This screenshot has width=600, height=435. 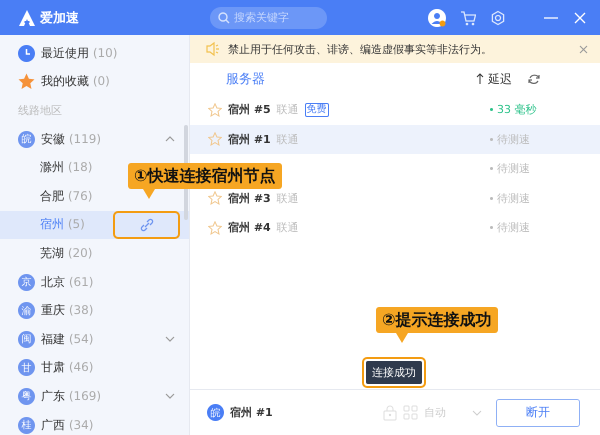 I want to click on annotation-tooltip: ①快速连接宿州节点, so click(x=205, y=176).